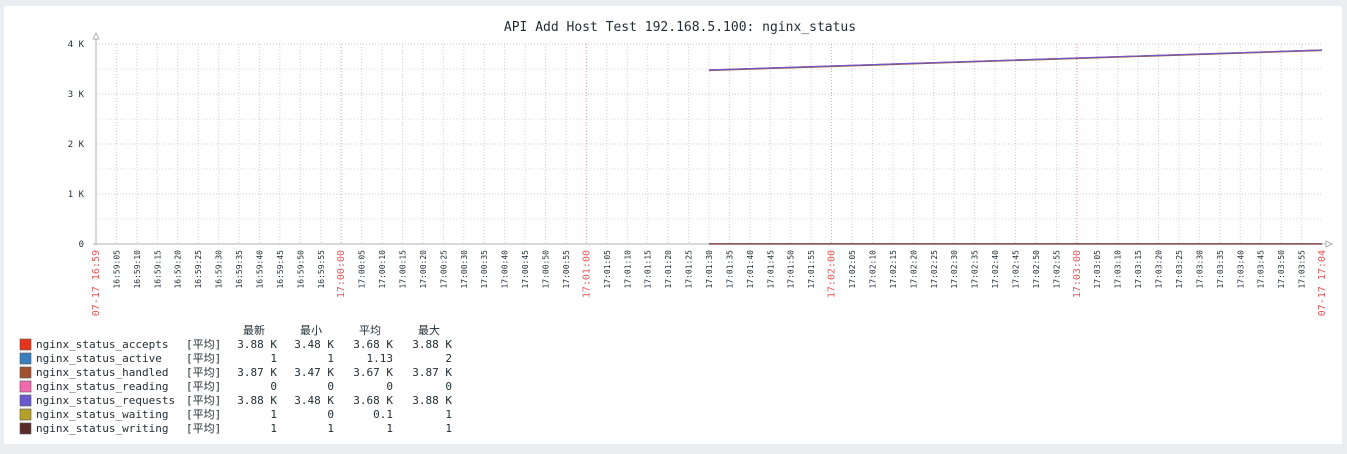 The height and width of the screenshot is (454, 1347). What do you see at coordinates (1138, 269) in the screenshot?
I see `x-tick-label: 17:03:15` at bounding box center [1138, 269].